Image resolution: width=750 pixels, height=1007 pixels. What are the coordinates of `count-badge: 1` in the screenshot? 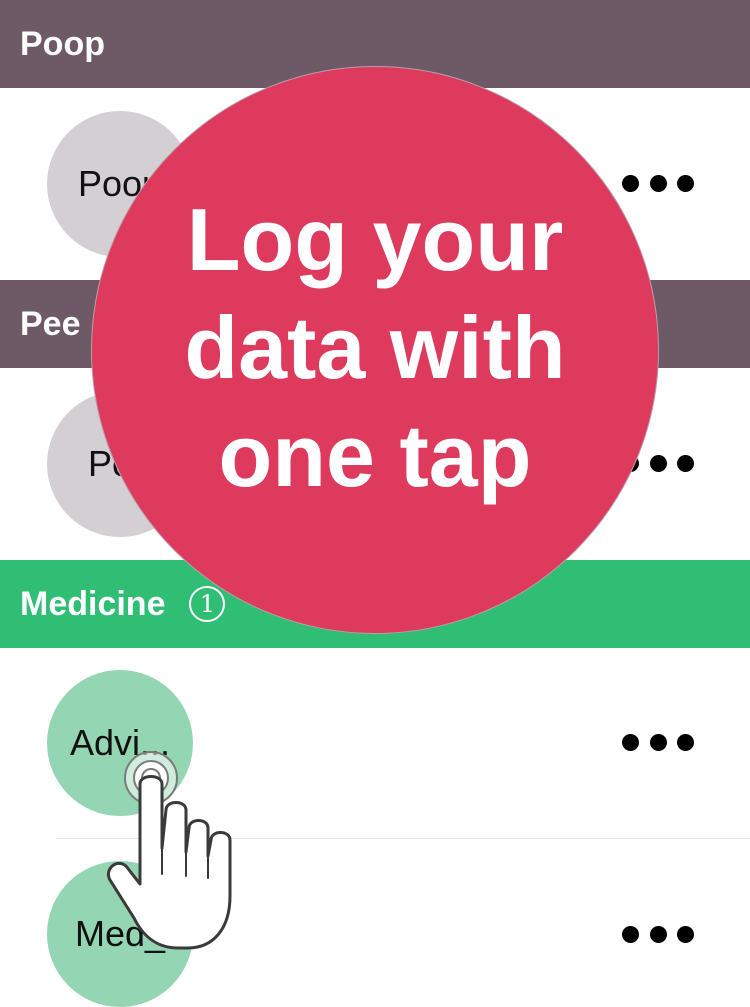 It's located at (207, 604).